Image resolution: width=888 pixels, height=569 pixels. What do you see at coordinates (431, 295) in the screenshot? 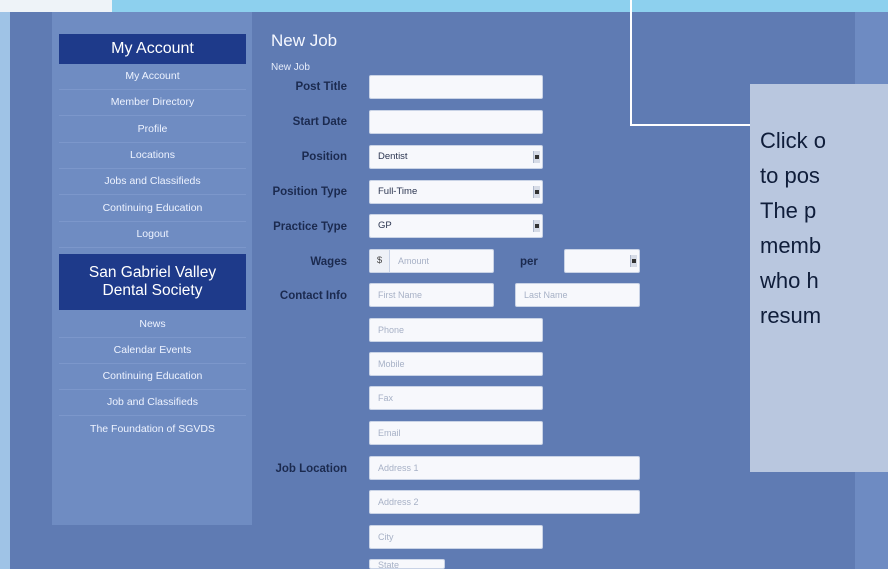
I see `first-name-input: First Name` at bounding box center [431, 295].